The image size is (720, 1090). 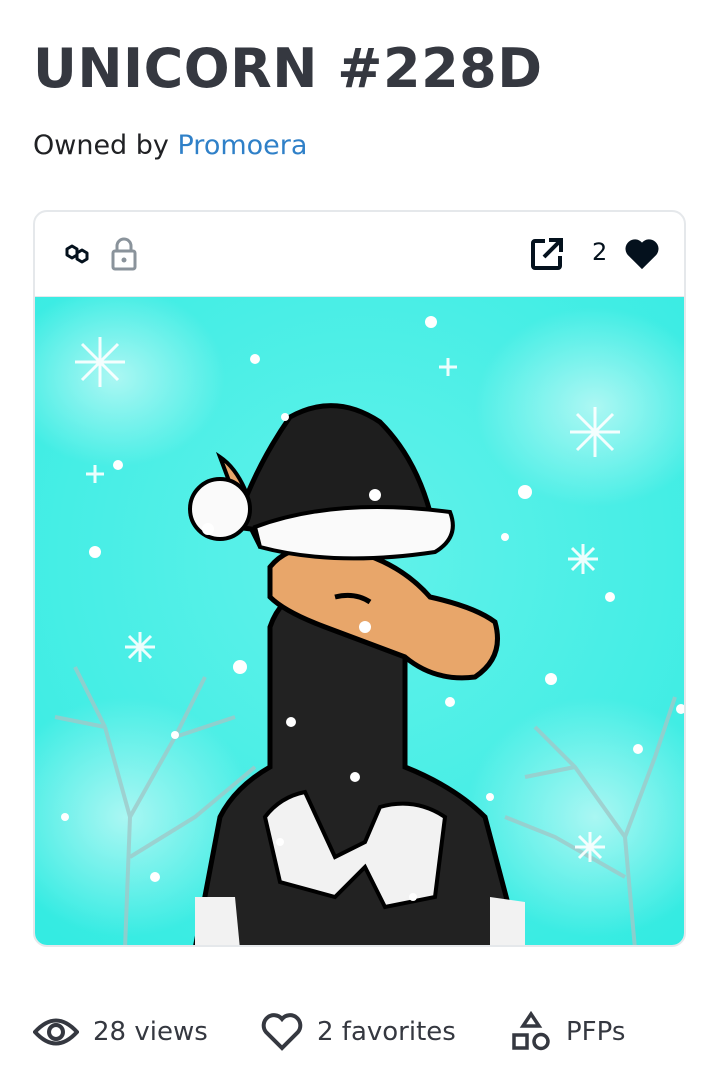 I want to click on eye-icon, so click(x=56, y=1032).